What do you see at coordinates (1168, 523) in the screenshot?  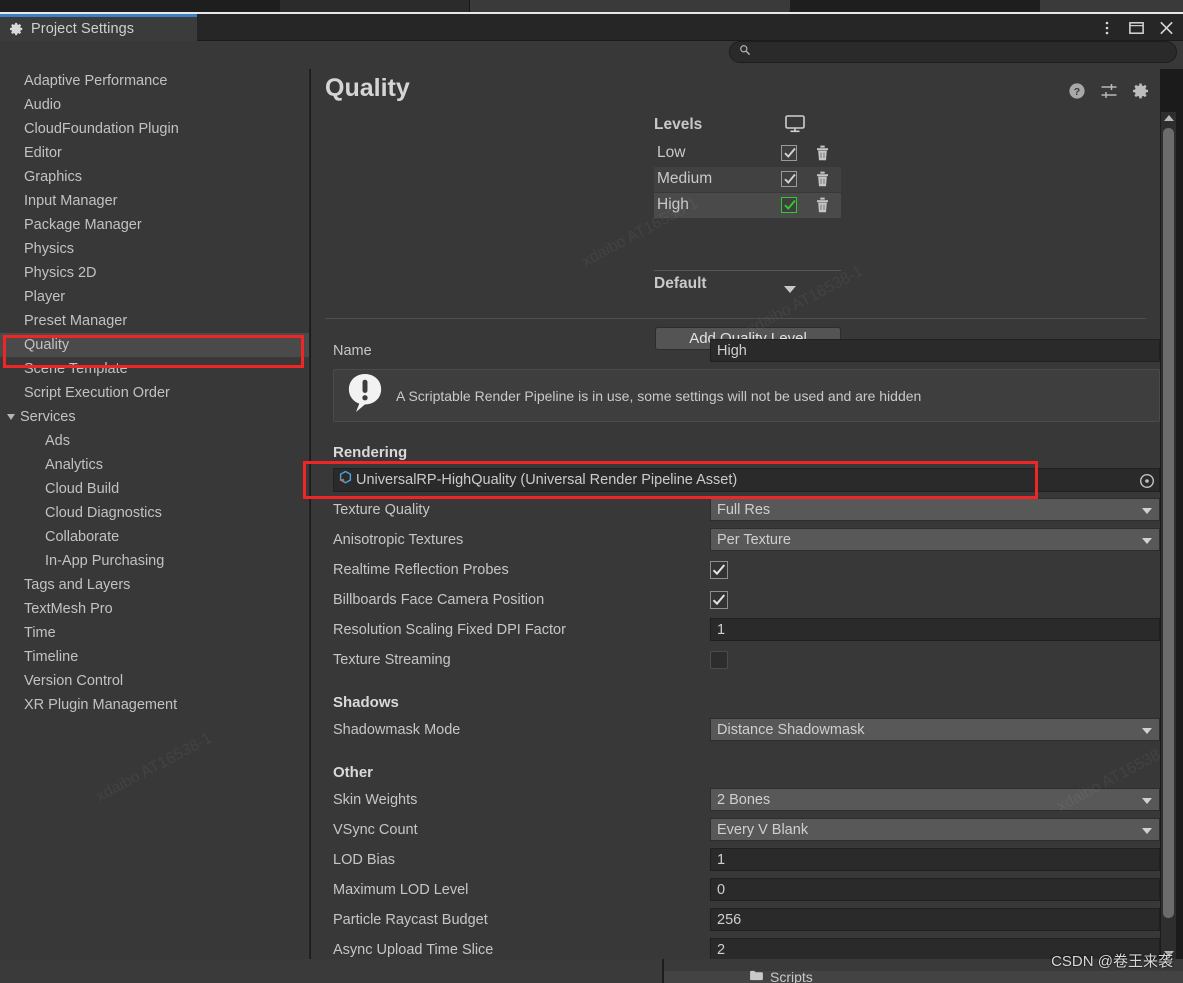 I see `scrollbar-thumb` at bounding box center [1168, 523].